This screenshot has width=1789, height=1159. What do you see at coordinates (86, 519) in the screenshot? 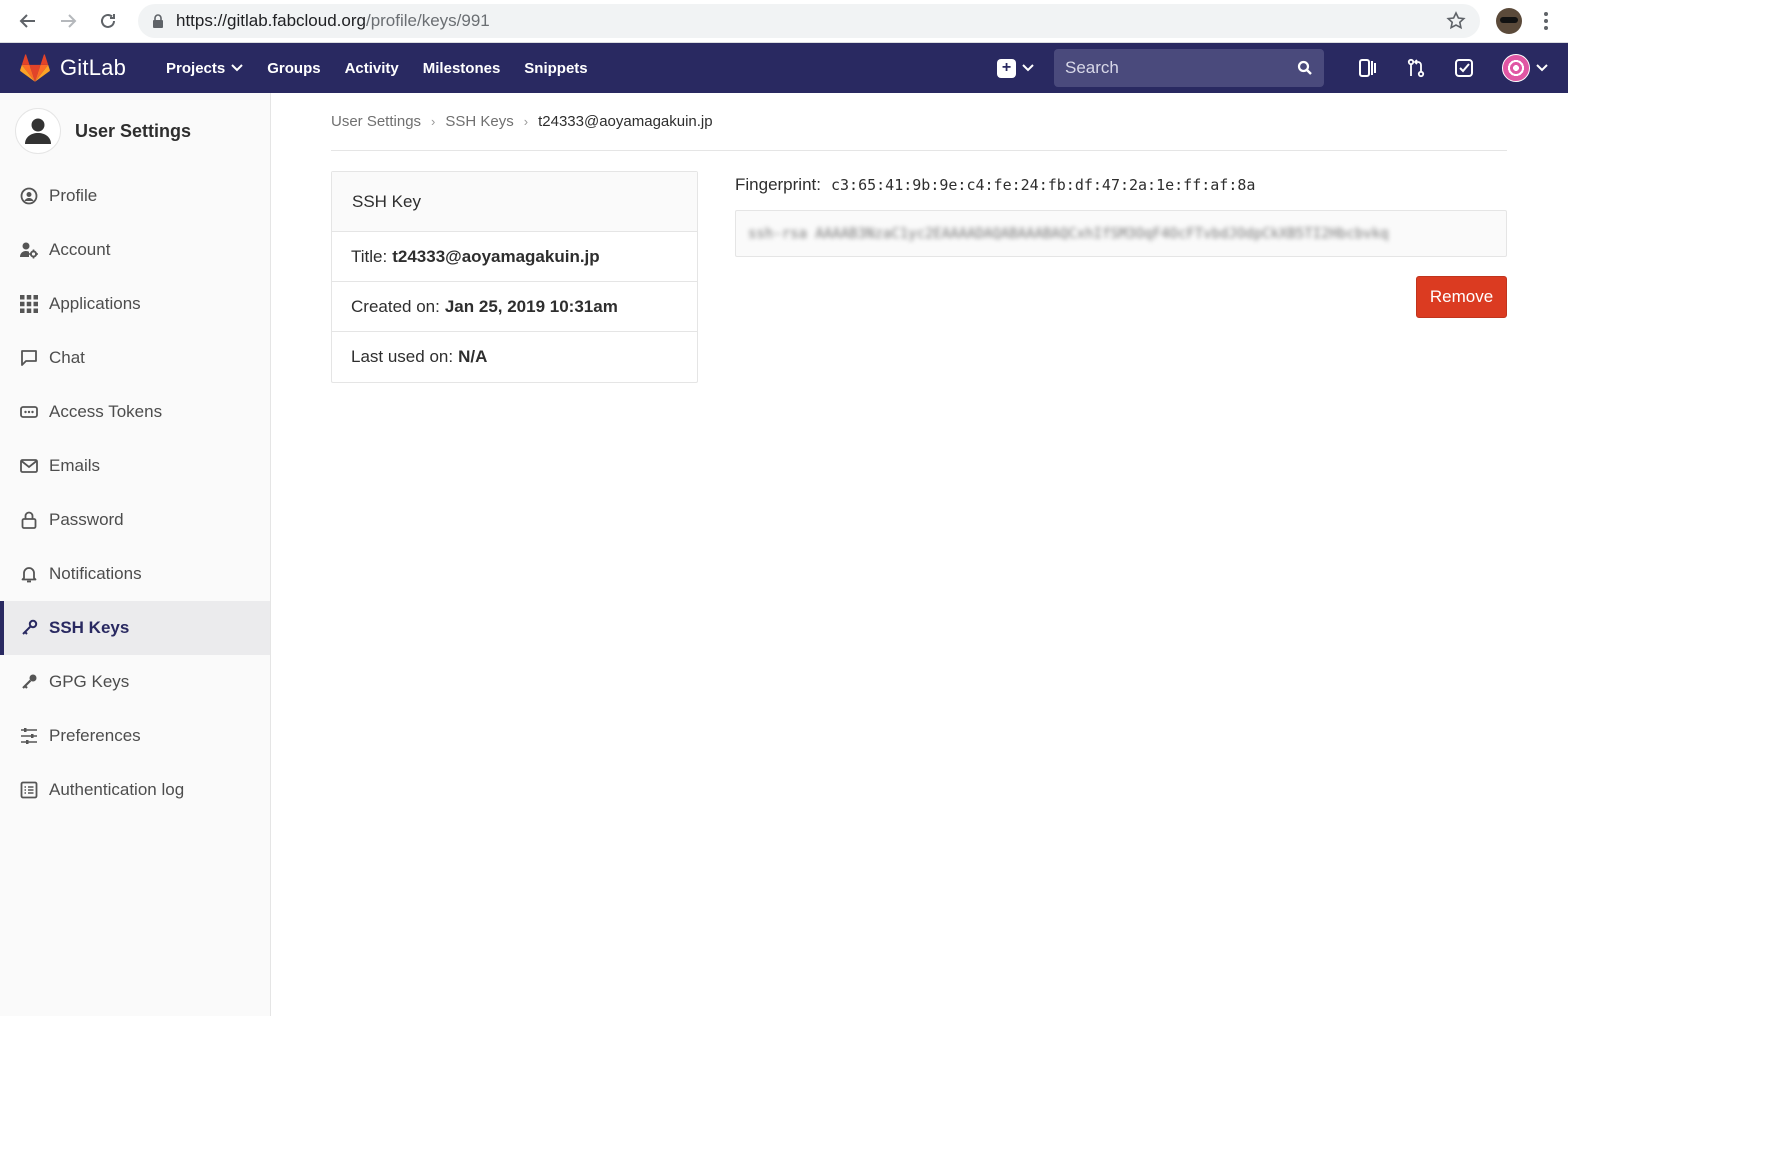
I see `sidebar-item-label: Password` at bounding box center [86, 519].